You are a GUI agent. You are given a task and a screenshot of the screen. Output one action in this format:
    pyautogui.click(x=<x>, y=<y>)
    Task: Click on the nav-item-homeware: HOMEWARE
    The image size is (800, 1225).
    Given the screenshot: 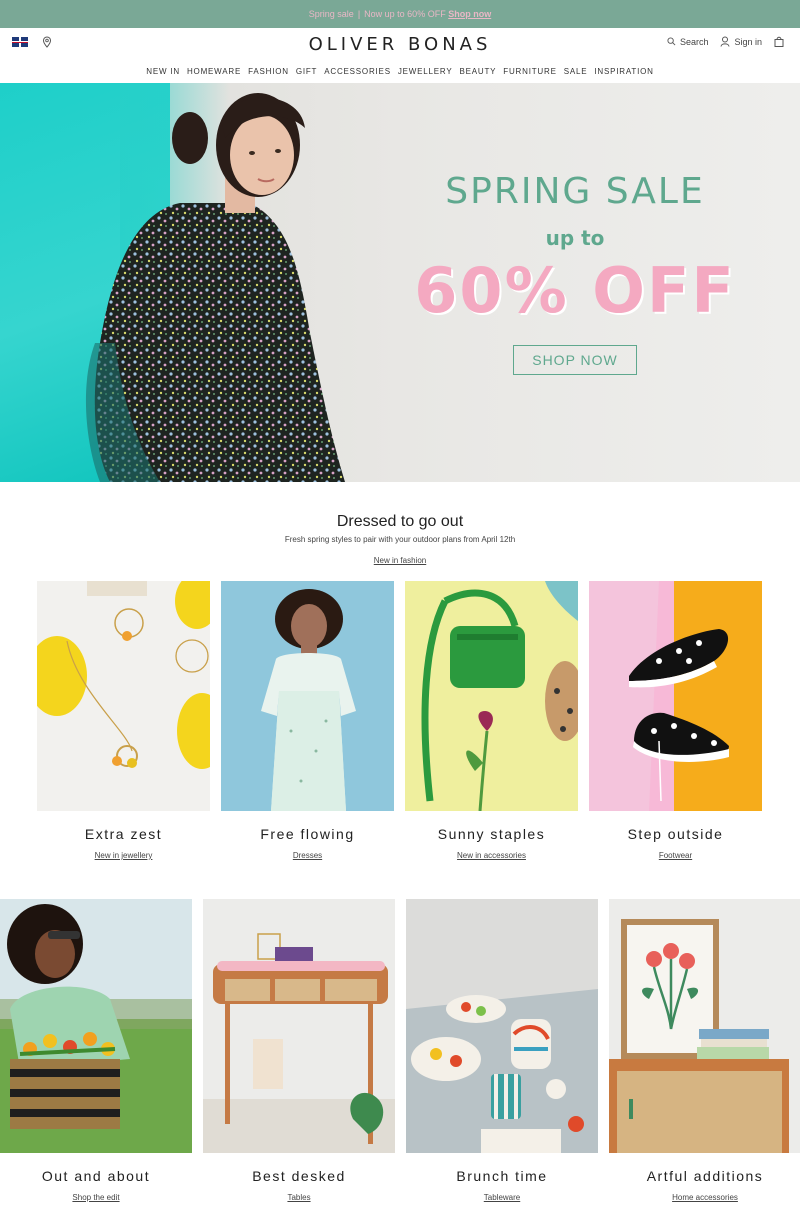 What is the action you would take?
    pyautogui.click(x=214, y=71)
    